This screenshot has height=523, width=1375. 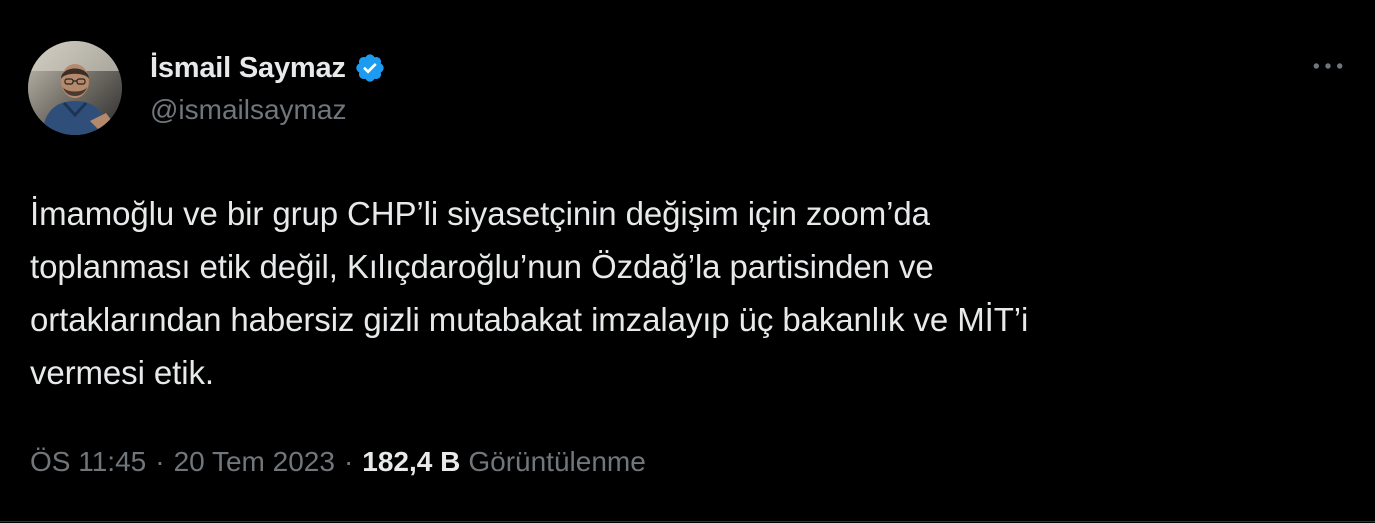 What do you see at coordinates (557, 461) in the screenshot?
I see `views-label: Görüntülenme` at bounding box center [557, 461].